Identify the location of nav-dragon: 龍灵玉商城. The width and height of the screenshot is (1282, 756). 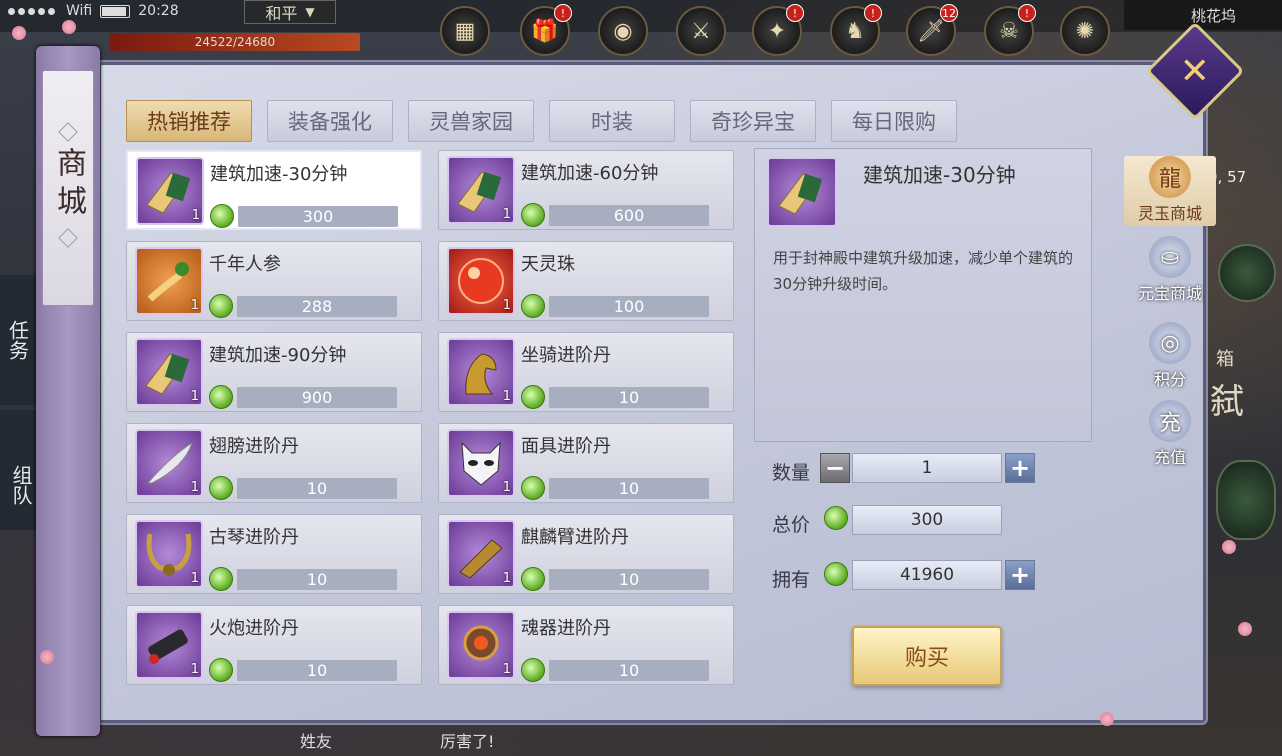
(1170, 191).